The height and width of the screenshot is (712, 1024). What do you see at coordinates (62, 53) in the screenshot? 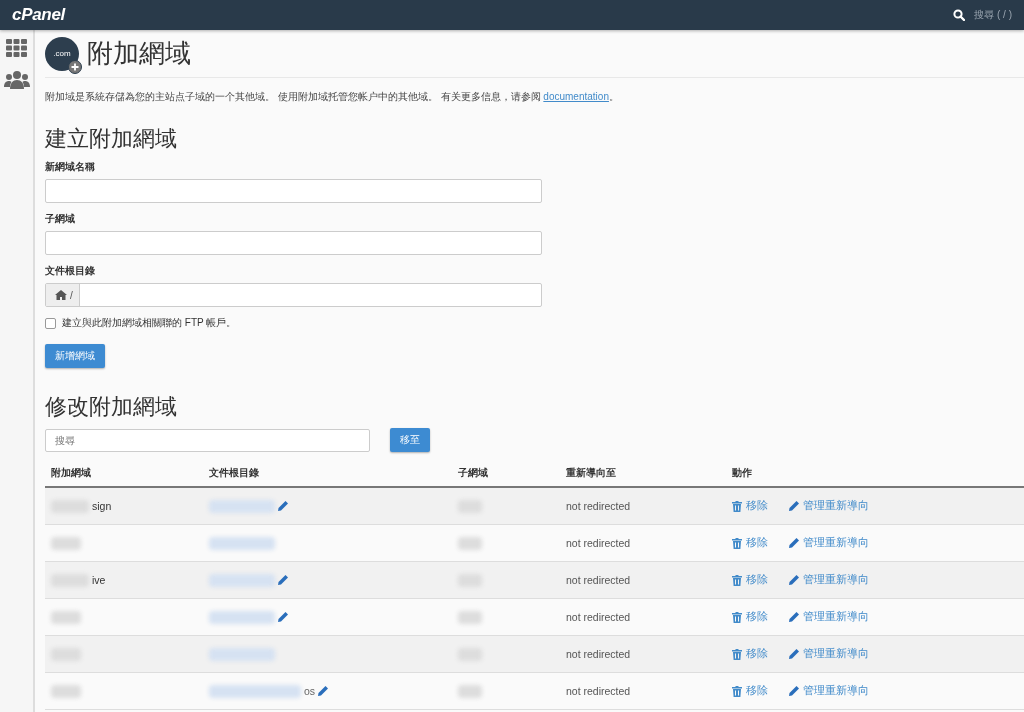
I see `addon-domain-logo: .com` at bounding box center [62, 53].